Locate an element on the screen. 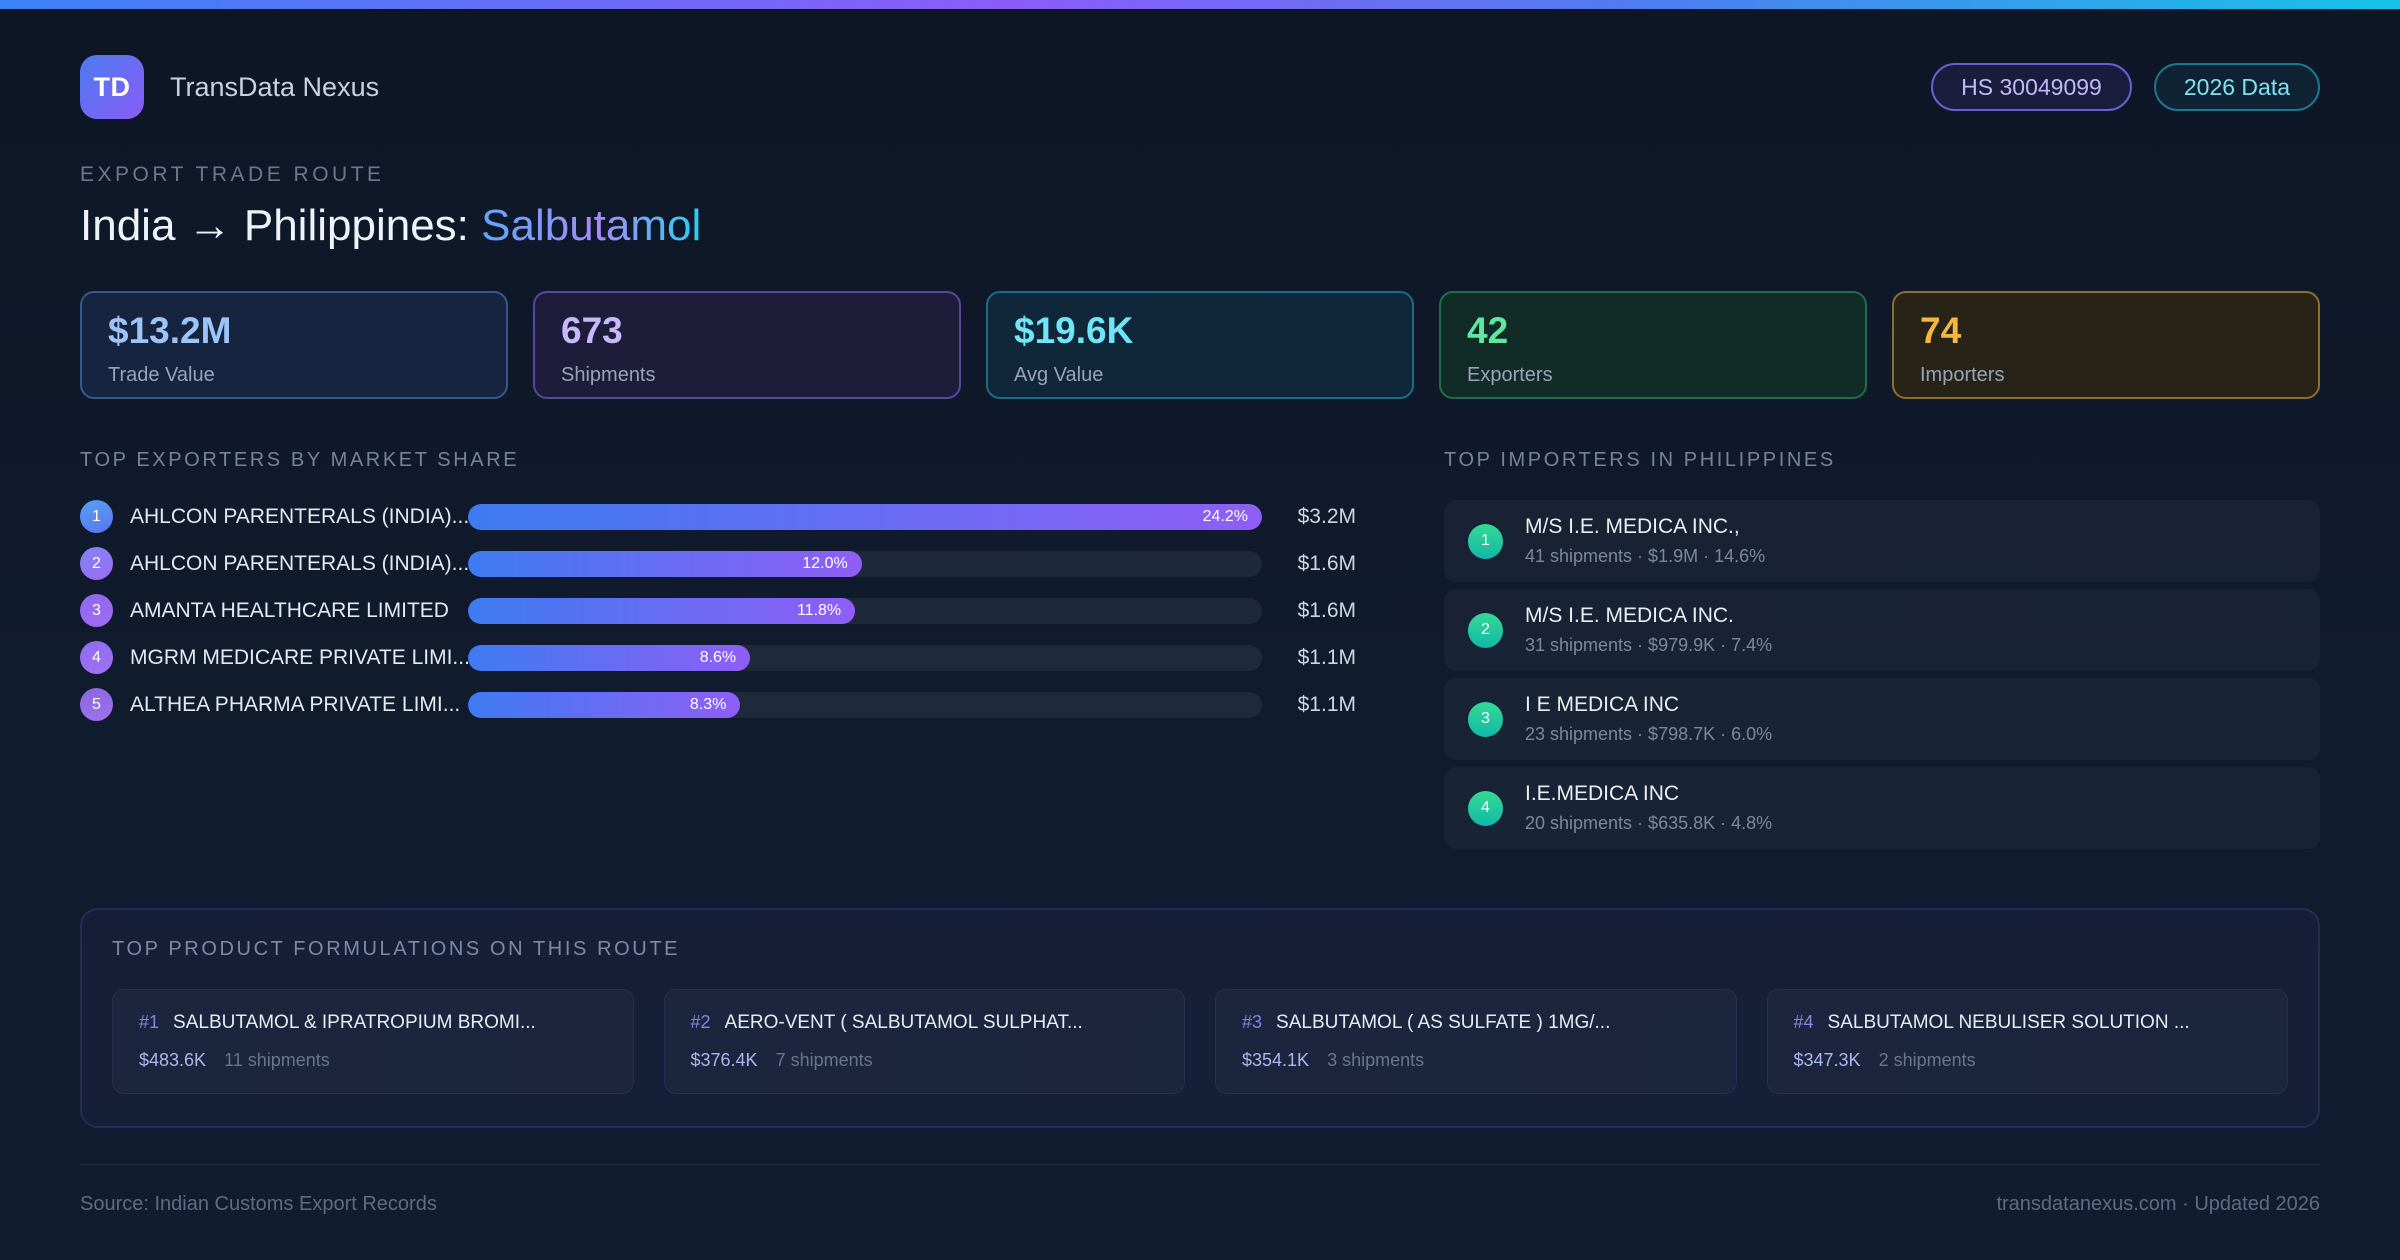  exporter-value: $3.2M is located at coordinates (1326, 516).